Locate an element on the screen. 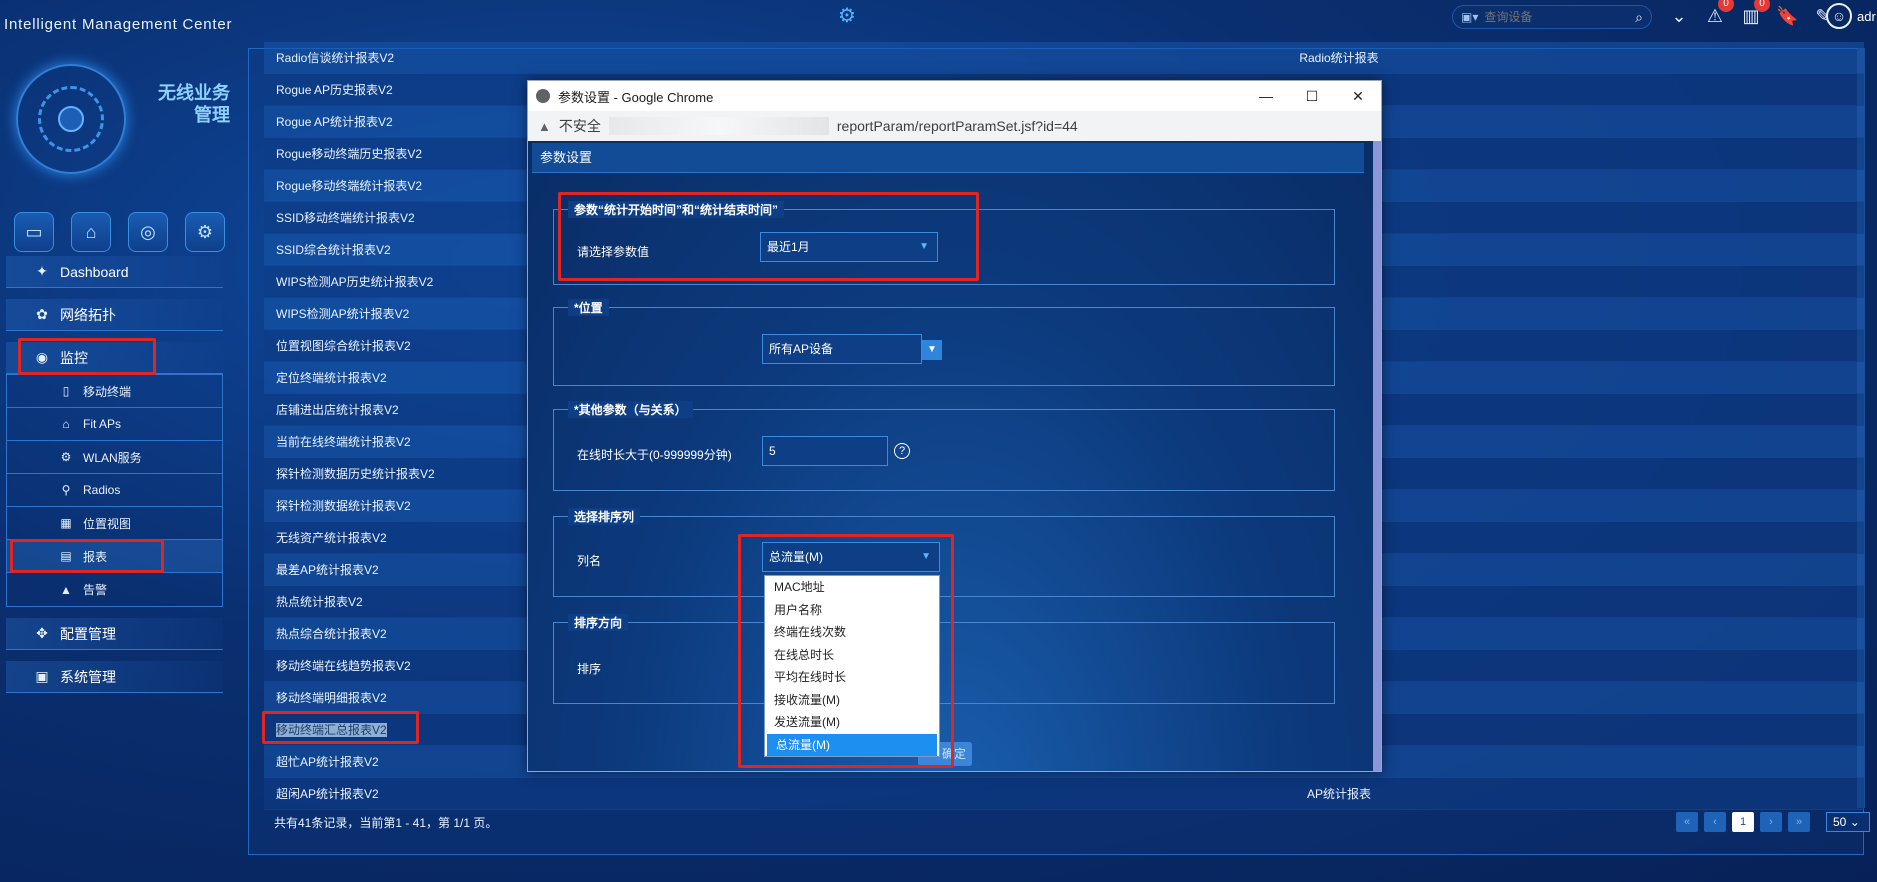 This screenshot has height=882, width=1877. sidebar-item-location-view: ▦ 位置视图 is located at coordinates (114, 523).